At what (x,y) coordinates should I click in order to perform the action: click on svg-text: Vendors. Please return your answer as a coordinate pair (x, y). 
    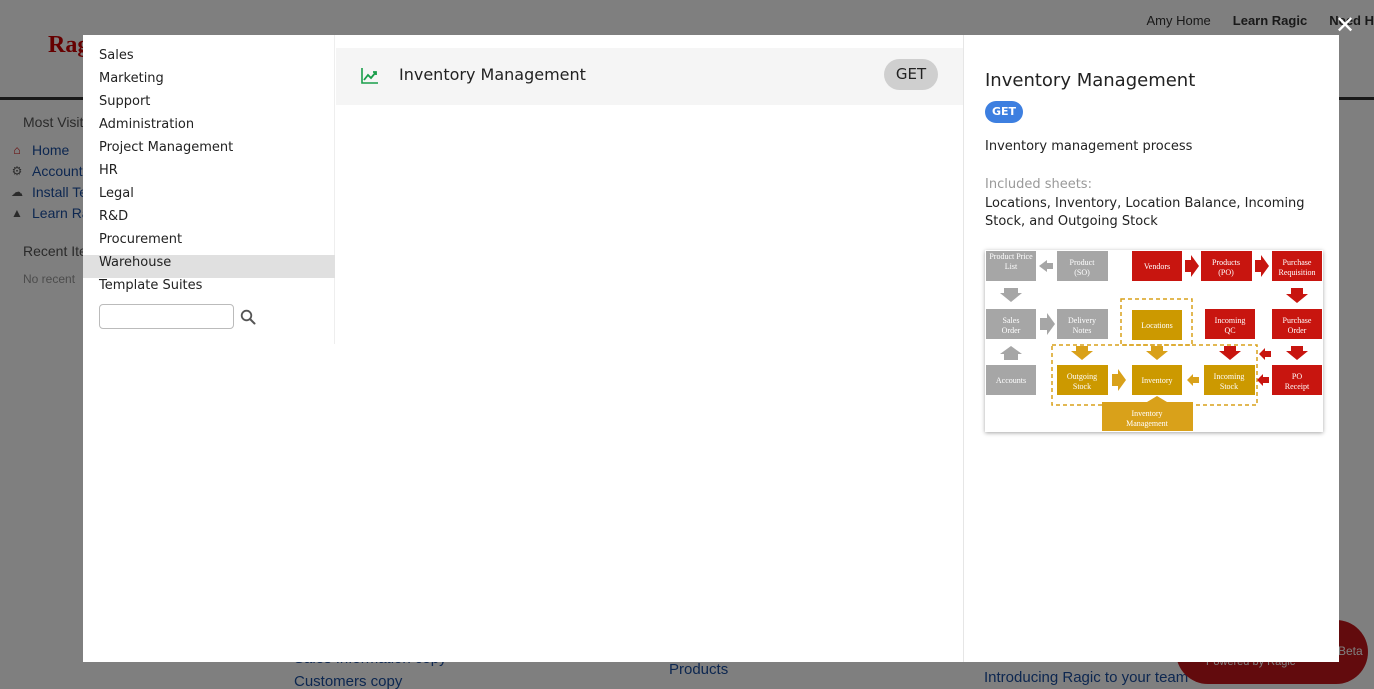
    Looking at the image, I should click on (1157, 266).